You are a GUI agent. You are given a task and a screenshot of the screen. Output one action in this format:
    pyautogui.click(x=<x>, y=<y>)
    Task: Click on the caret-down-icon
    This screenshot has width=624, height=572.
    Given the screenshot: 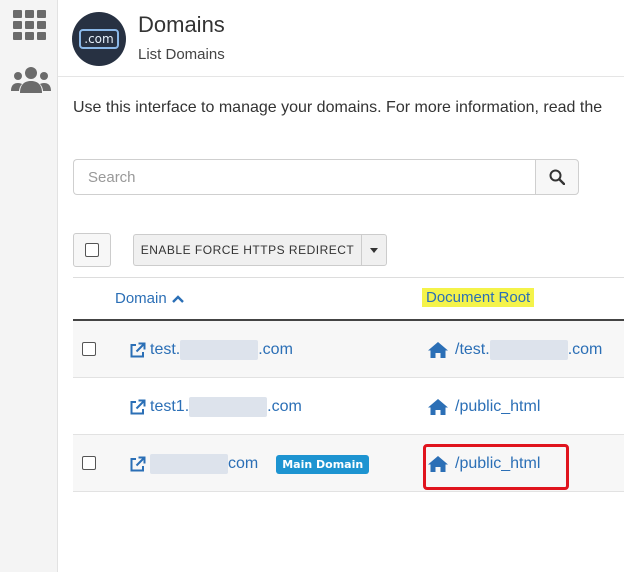 What is the action you would take?
    pyautogui.click(x=374, y=250)
    